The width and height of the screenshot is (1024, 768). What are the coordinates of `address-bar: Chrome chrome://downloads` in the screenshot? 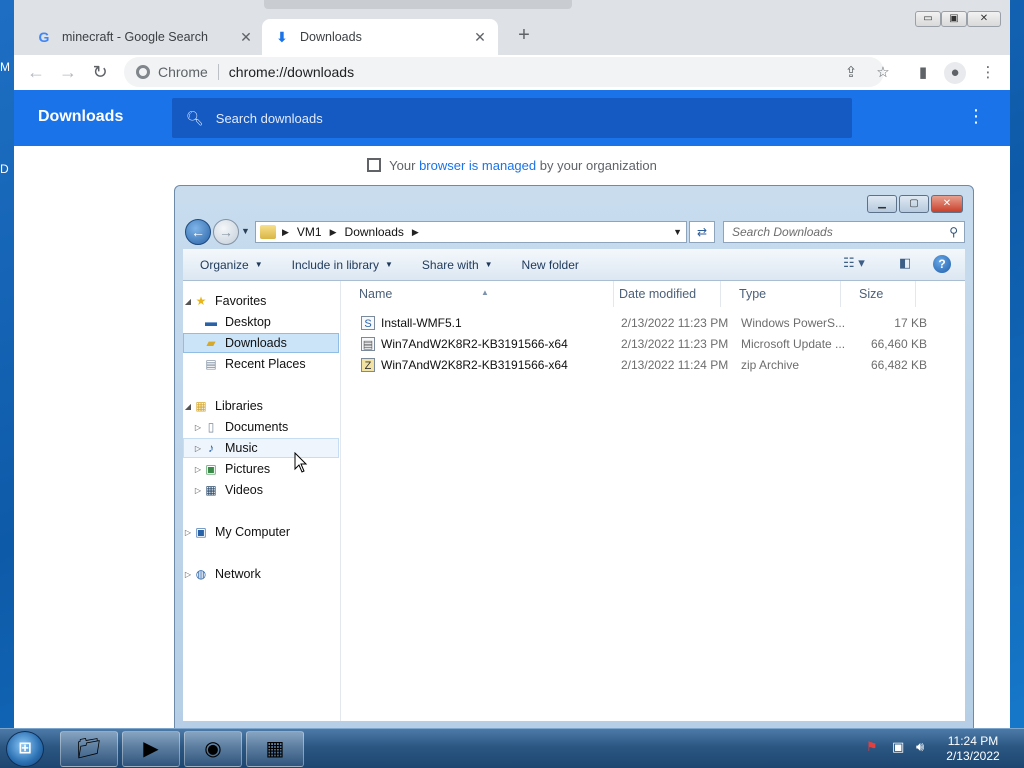 It's located at (504, 72).